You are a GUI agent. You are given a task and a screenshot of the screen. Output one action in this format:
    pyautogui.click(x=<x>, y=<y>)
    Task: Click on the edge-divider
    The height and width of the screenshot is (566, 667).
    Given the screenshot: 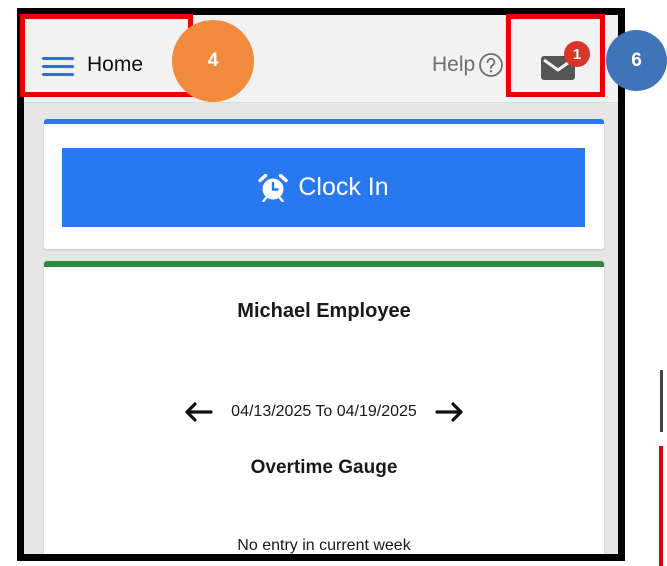 What is the action you would take?
    pyautogui.click(x=661, y=401)
    